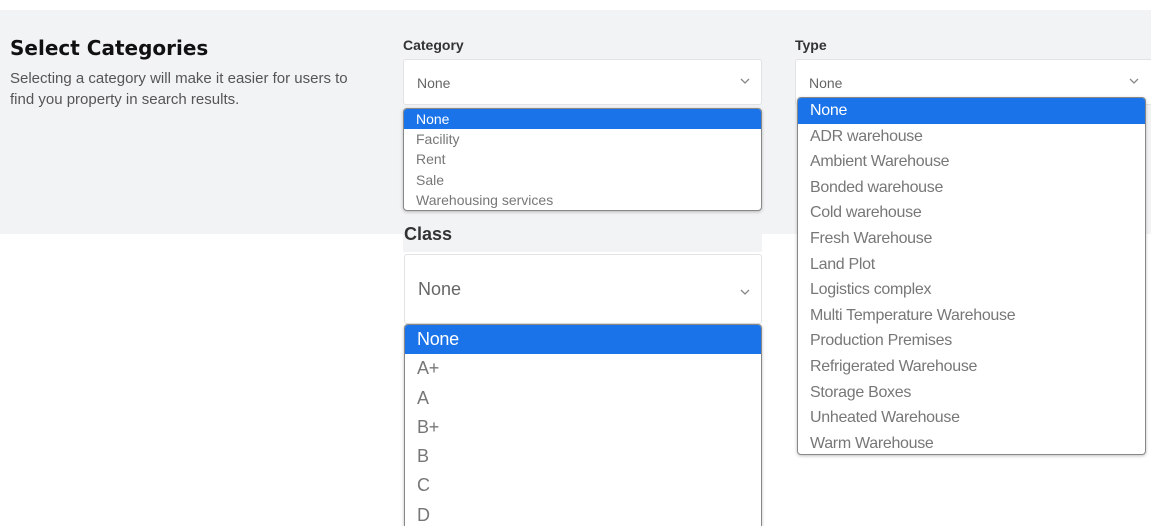 This screenshot has height=526, width=1151. I want to click on type-option: Unheated Warehouse, so click(971, 418).